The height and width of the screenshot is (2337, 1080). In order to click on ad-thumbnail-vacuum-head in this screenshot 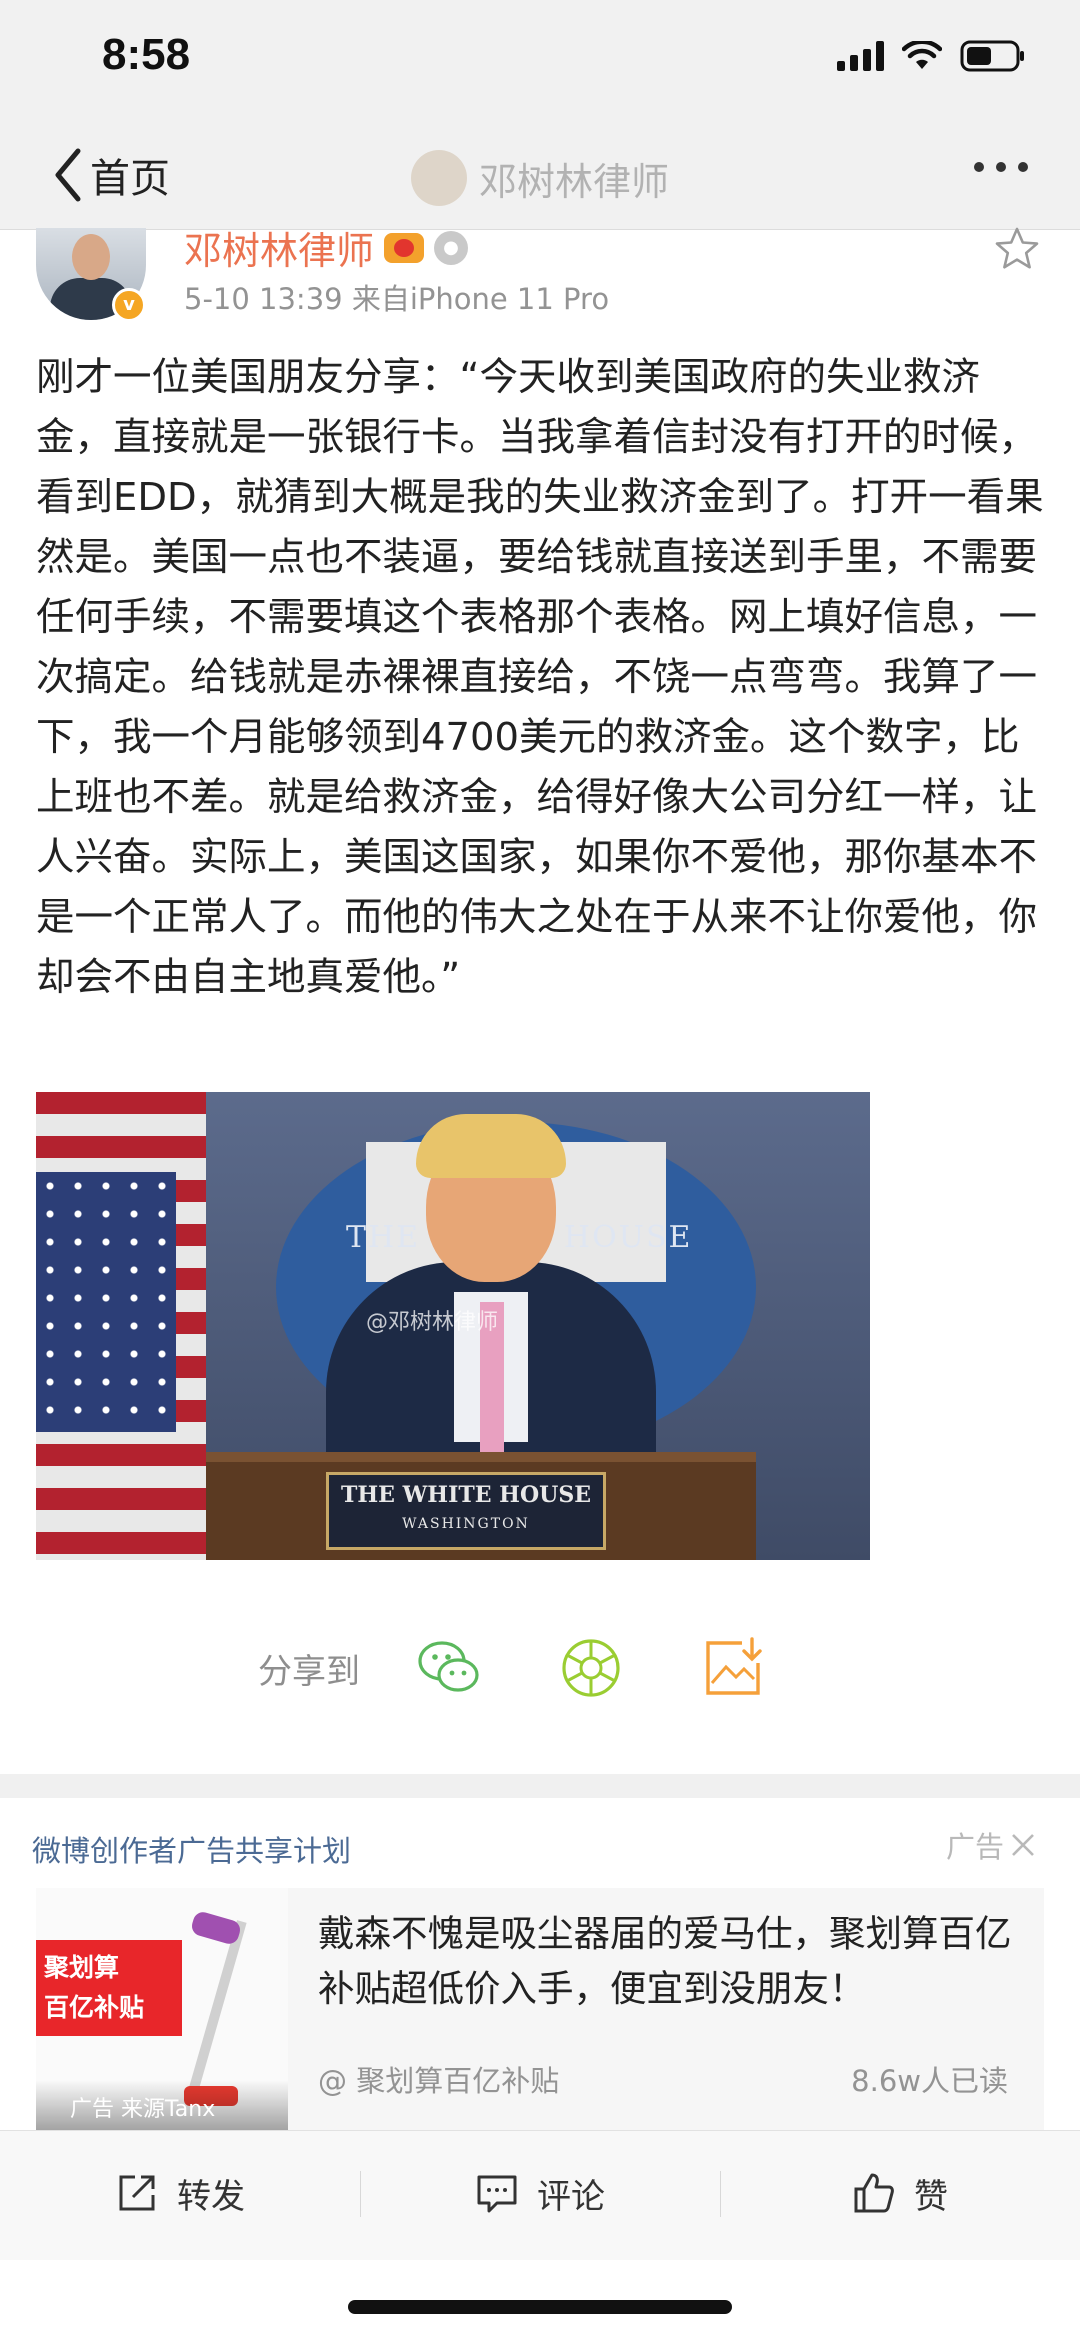, I will do `click(216, 1928)`.